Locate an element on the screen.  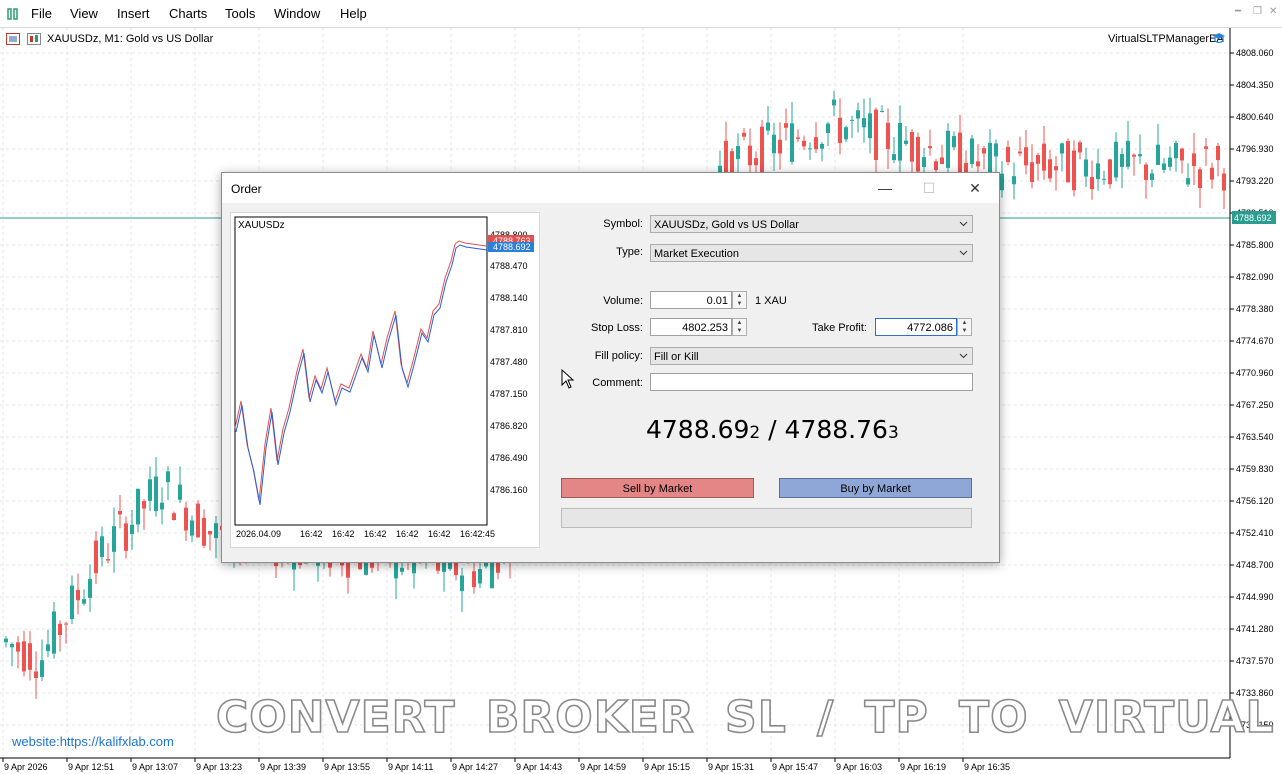
comment-input is located at coordinates (811, 382).